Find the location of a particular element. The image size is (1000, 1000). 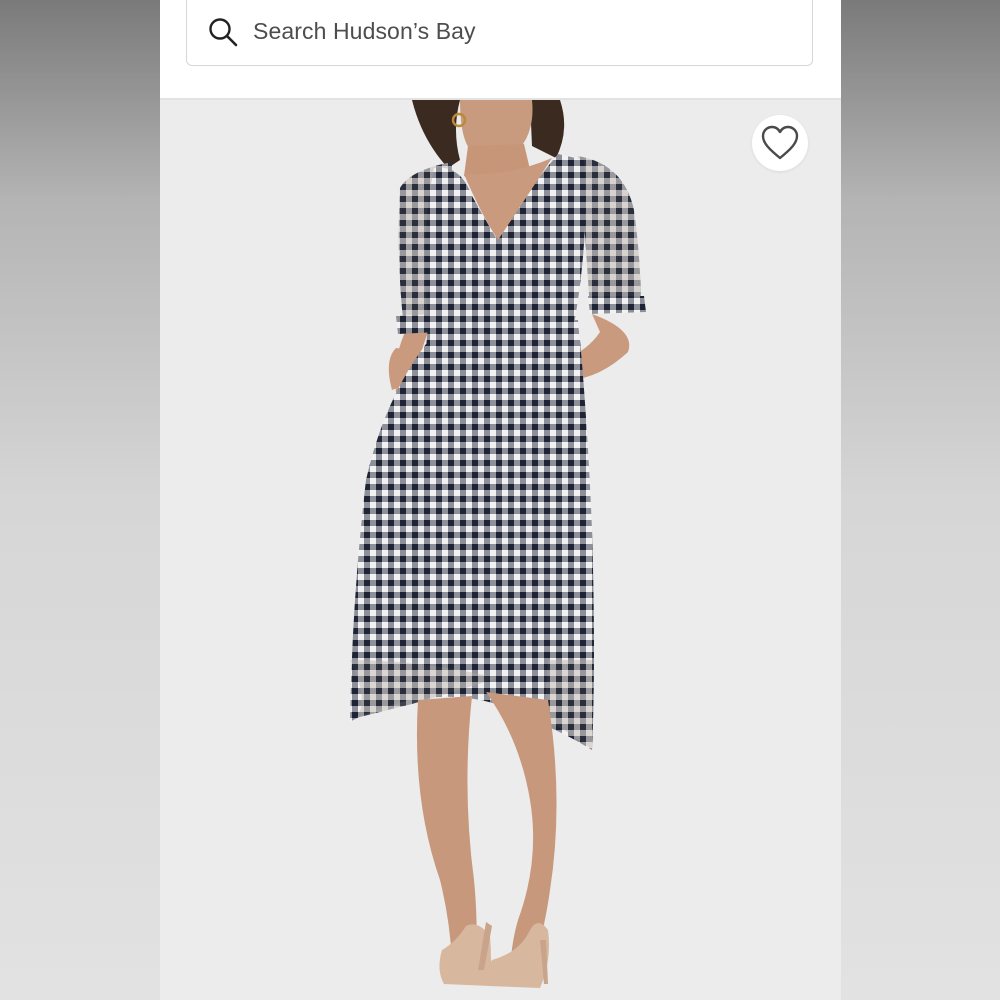

heart-icon is located at coordinates (780, 143).